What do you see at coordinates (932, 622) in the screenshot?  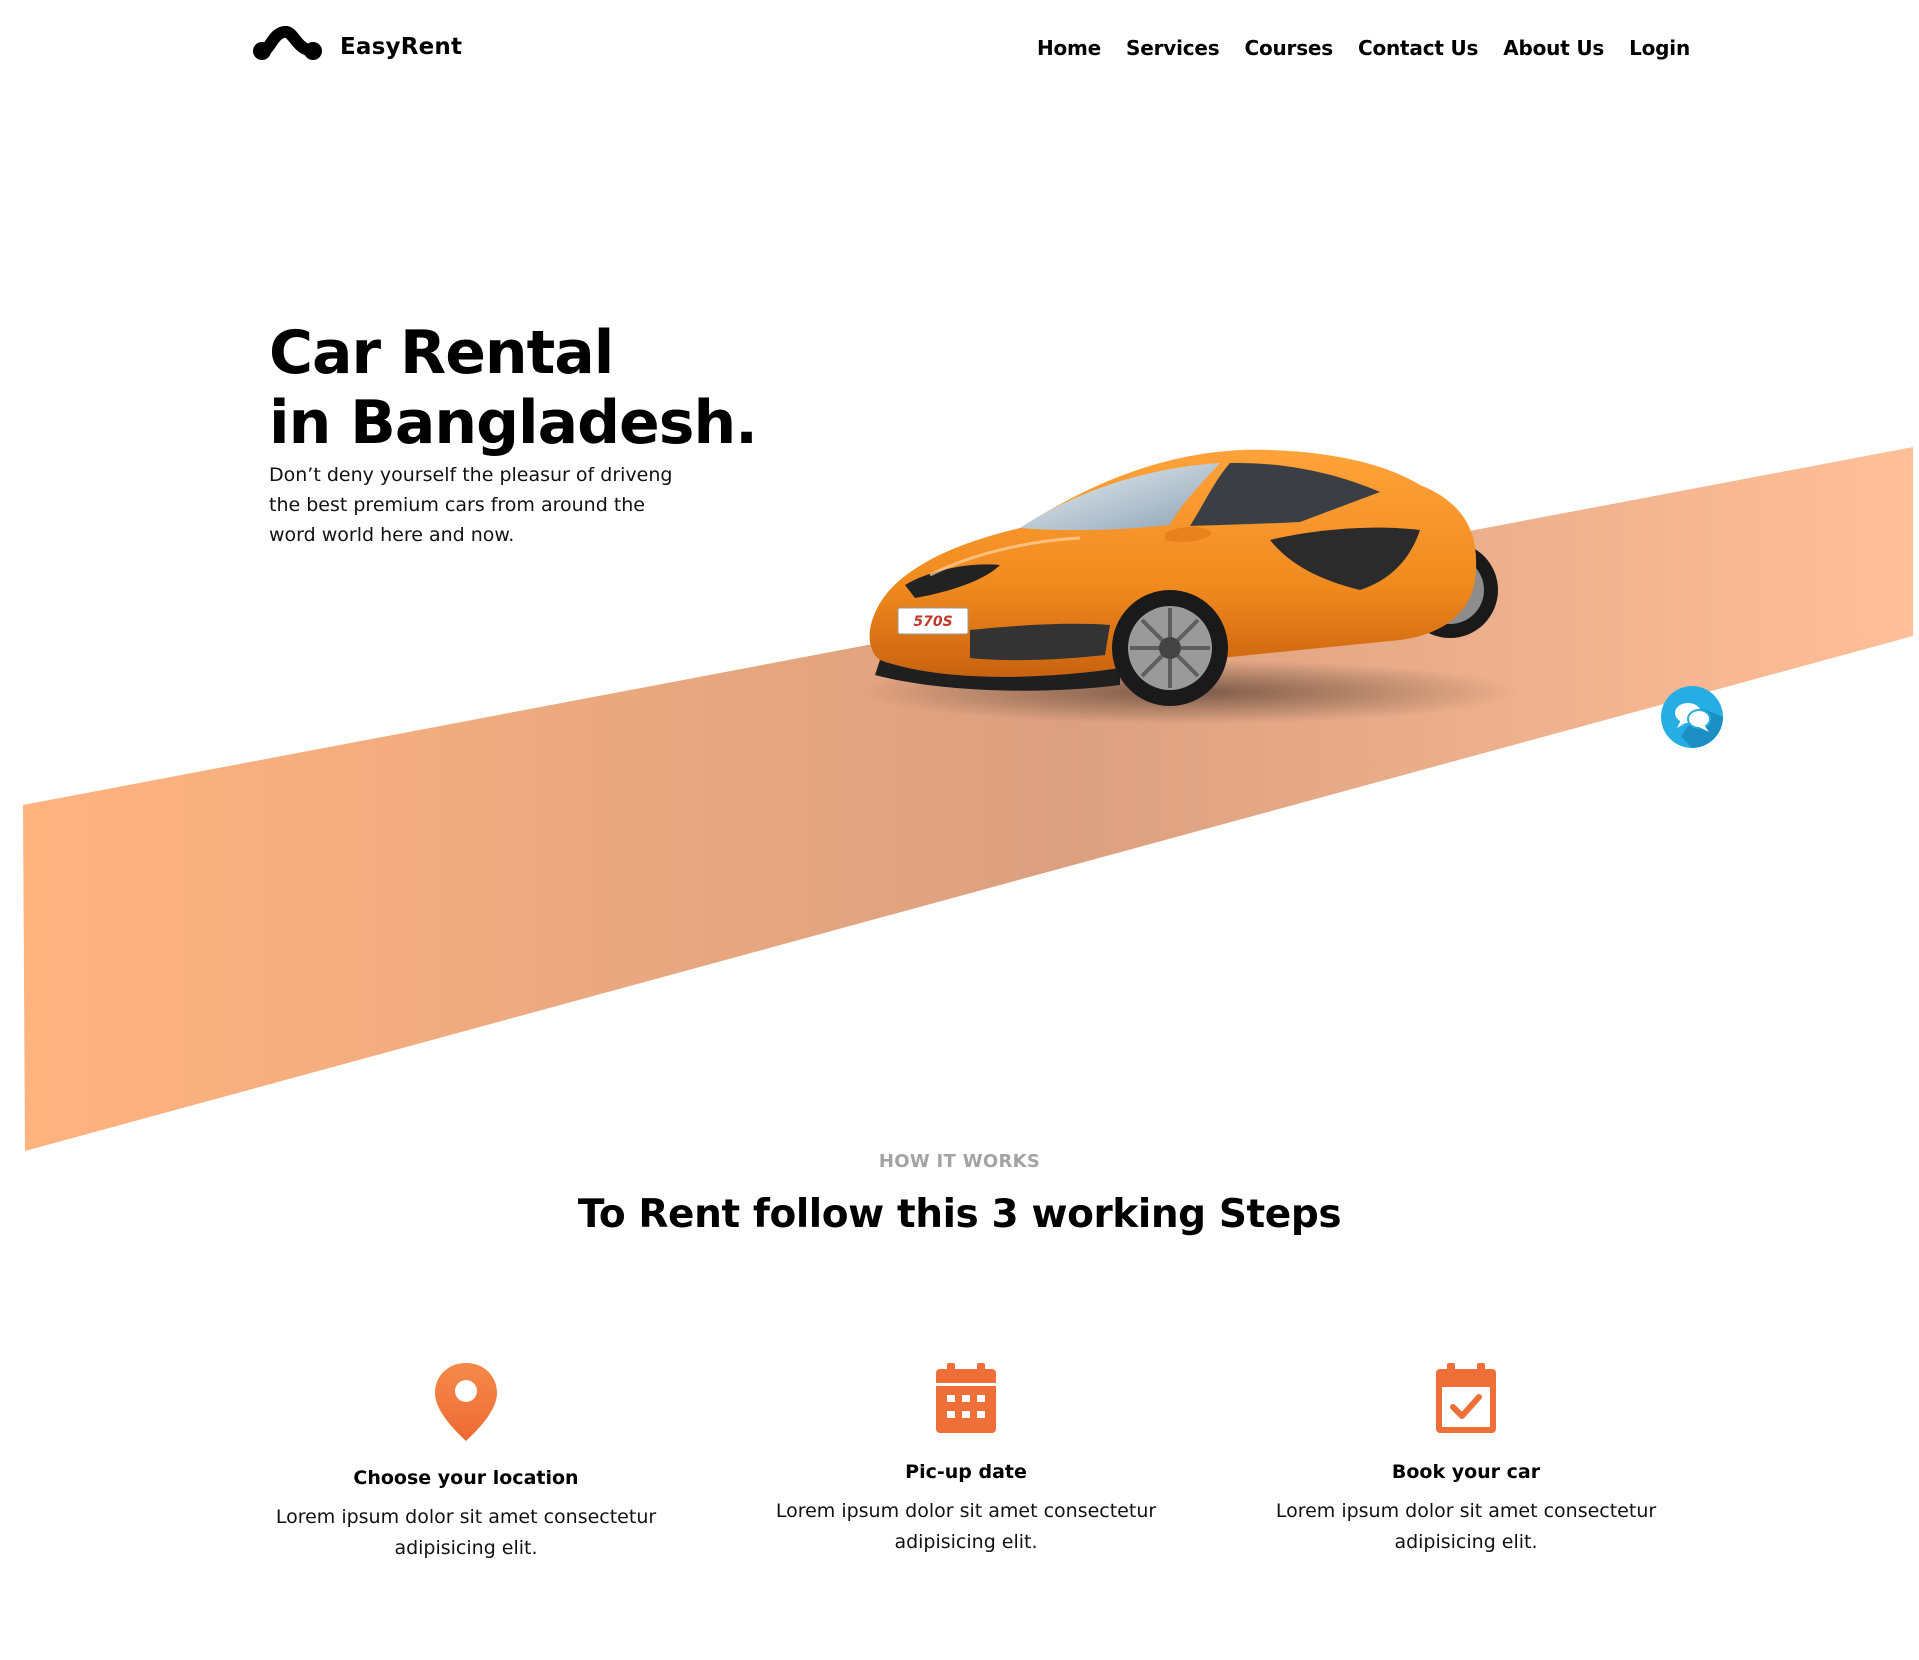 I see `car-plate-text: 570S` at bounding box center [932, 622].